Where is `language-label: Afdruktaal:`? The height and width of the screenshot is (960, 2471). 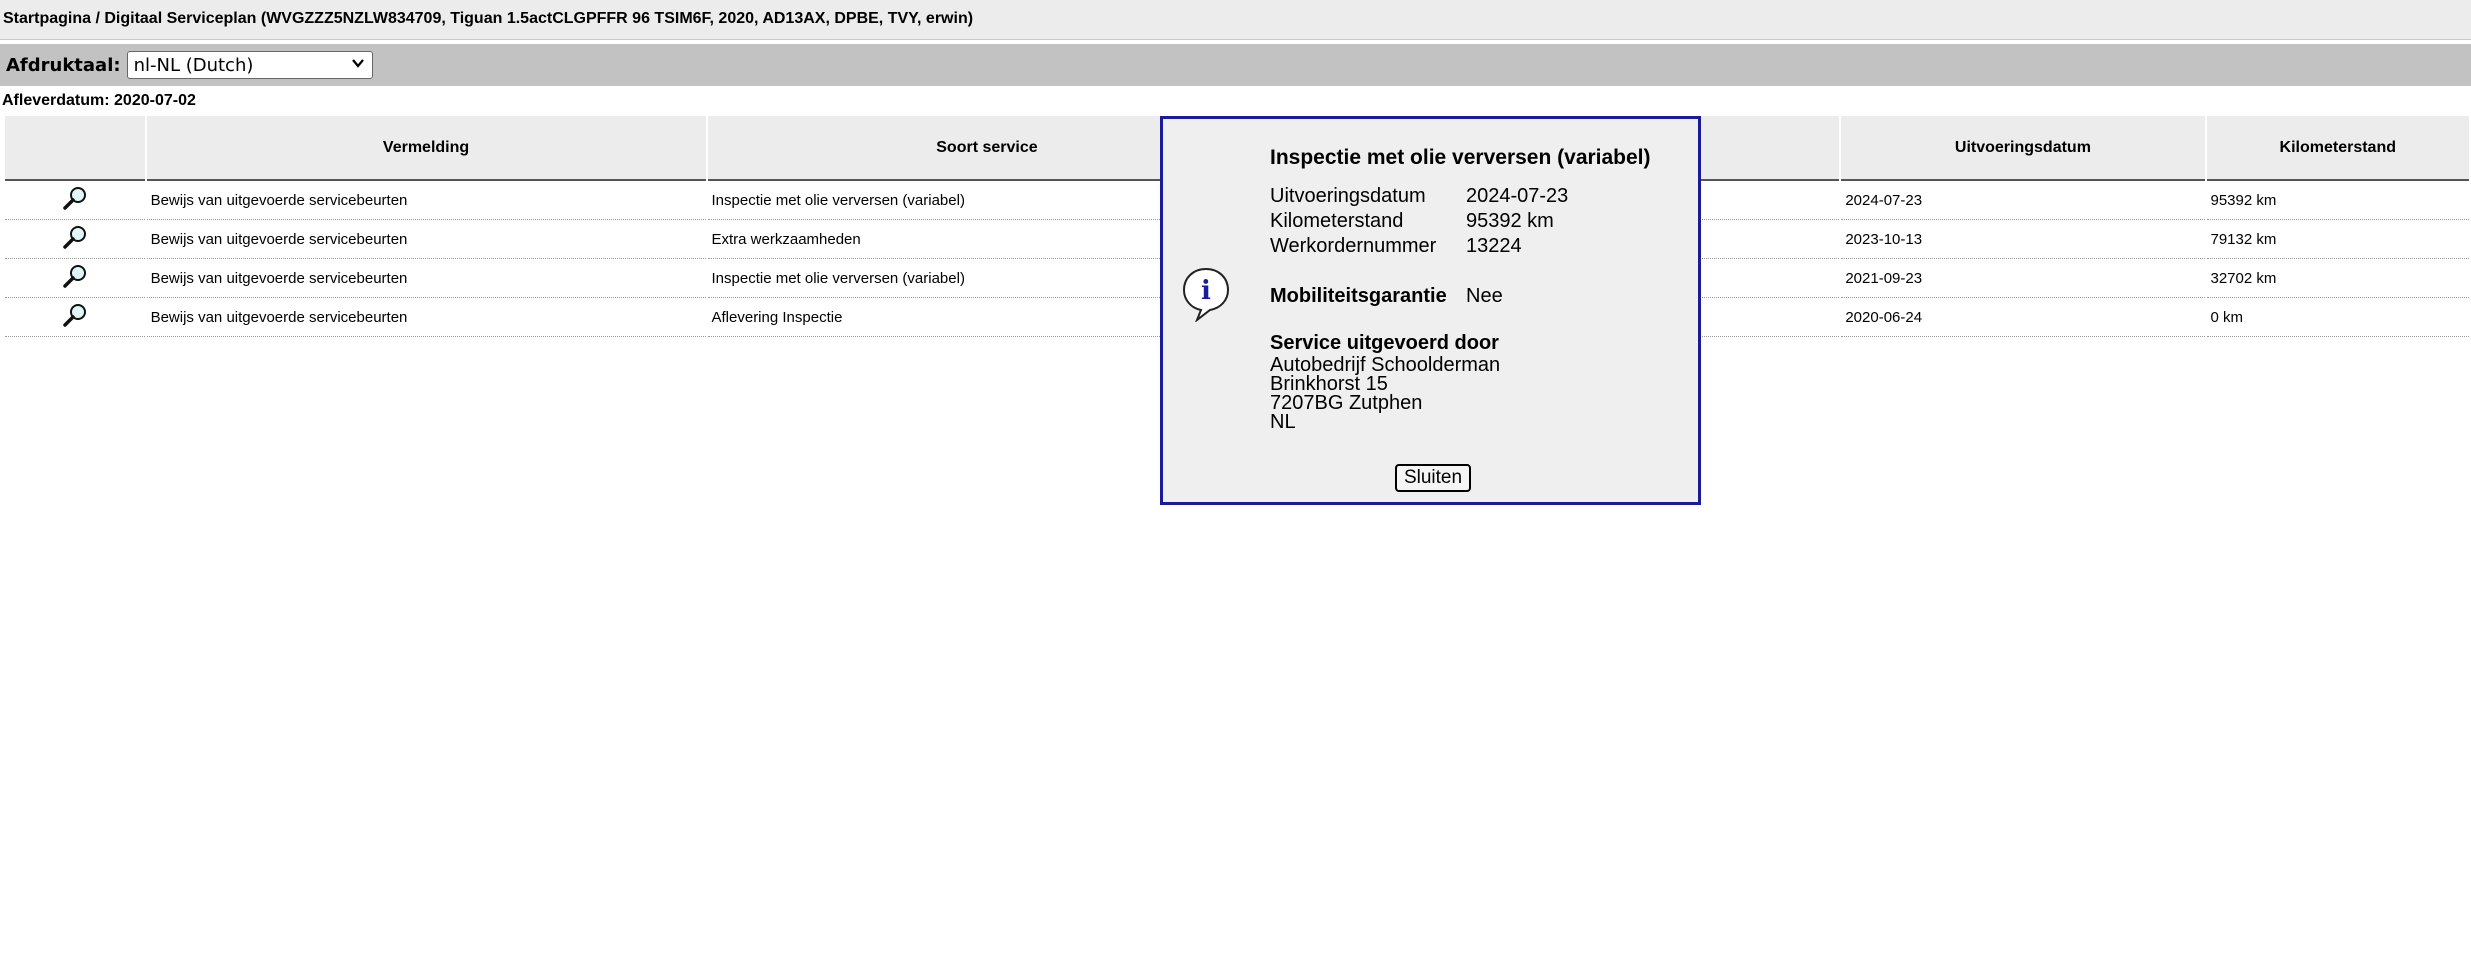 language-label: Afdruktaal: is located at coordinates (63, 65).